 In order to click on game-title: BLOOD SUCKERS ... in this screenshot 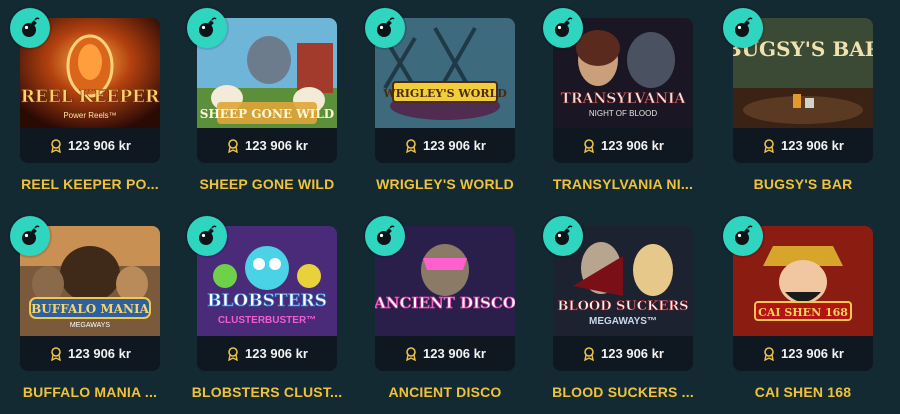, I will do `click(623, 392)`.